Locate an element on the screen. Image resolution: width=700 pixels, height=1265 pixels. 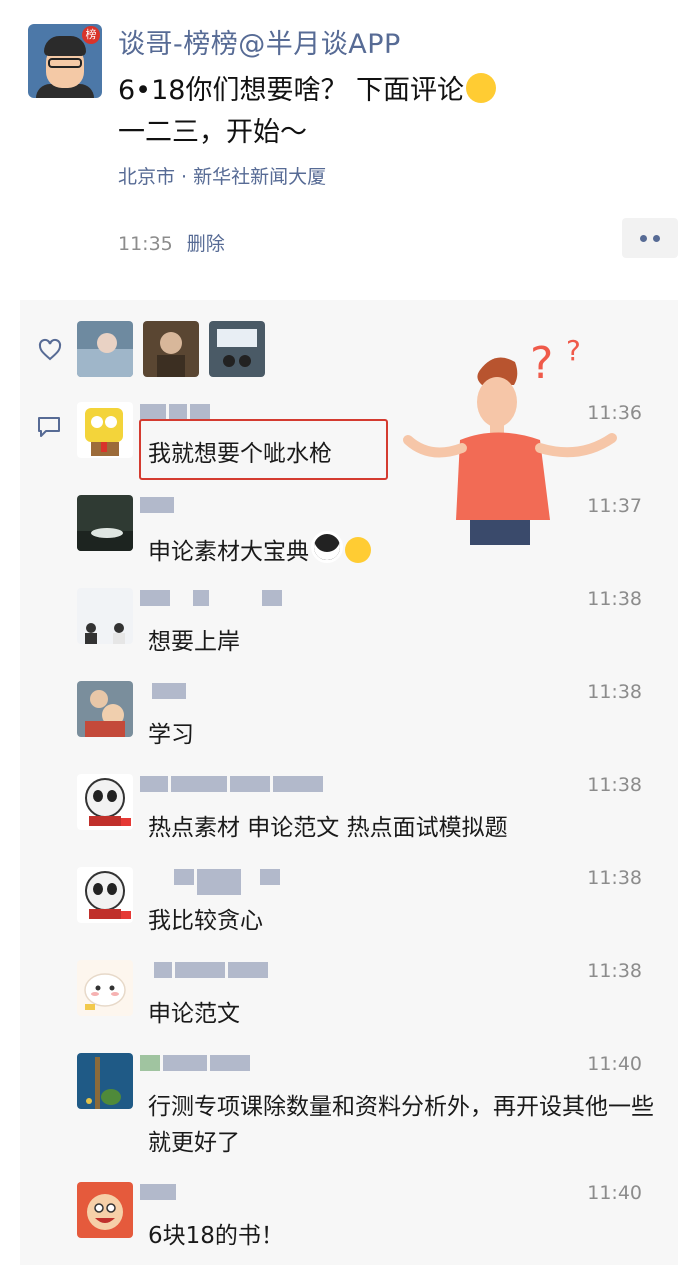
author-name: 谈哥-榜榜@半月谈APP is located at coordinates (259, 41).